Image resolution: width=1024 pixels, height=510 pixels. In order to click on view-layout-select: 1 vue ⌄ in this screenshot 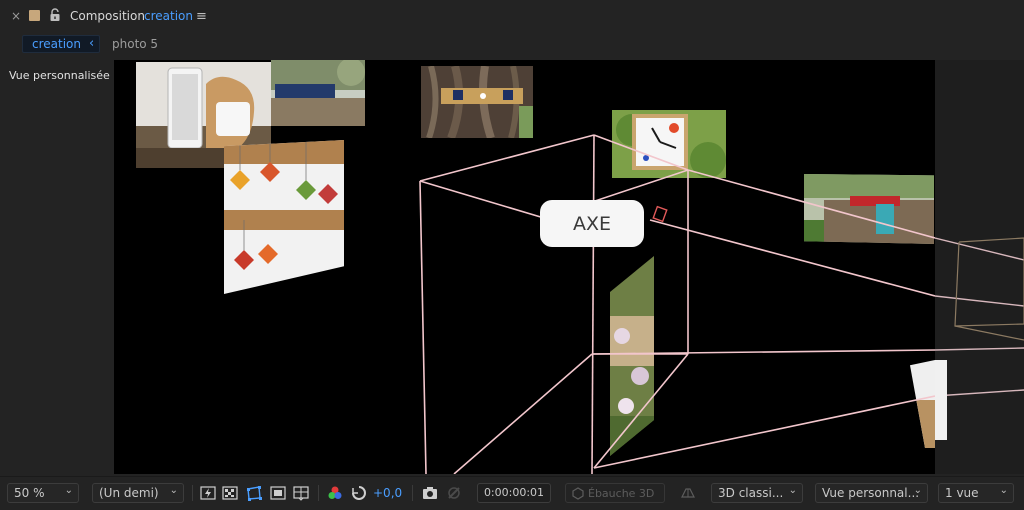, I will do `click(976, 493)`.